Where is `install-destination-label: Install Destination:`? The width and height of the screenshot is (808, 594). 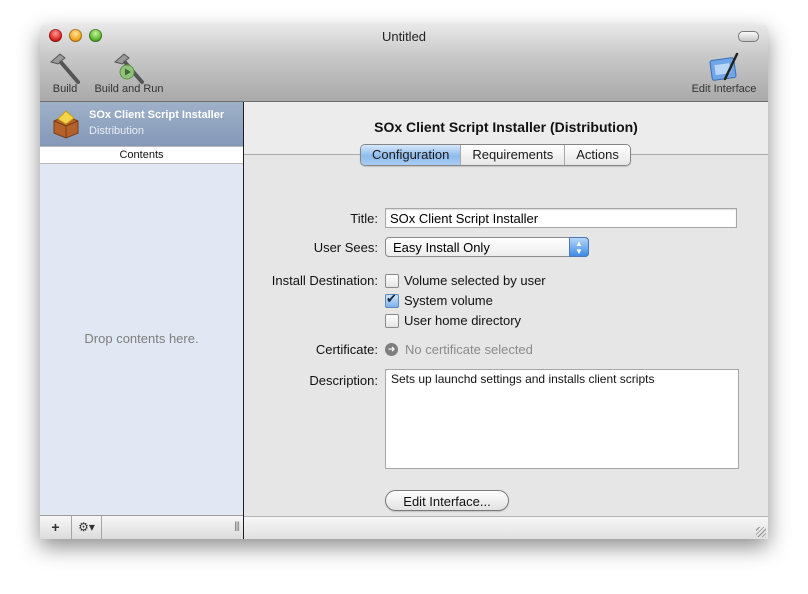 install-destination-label: Install Destination: is located at coordinates (324, 280).